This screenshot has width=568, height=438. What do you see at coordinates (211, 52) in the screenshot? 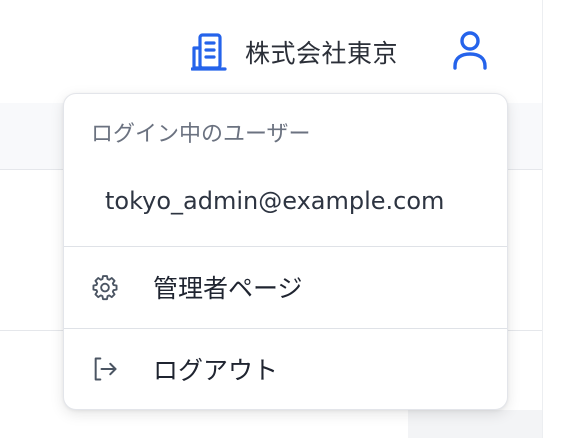
I see `building-icon` at bounding box center [211, 52].